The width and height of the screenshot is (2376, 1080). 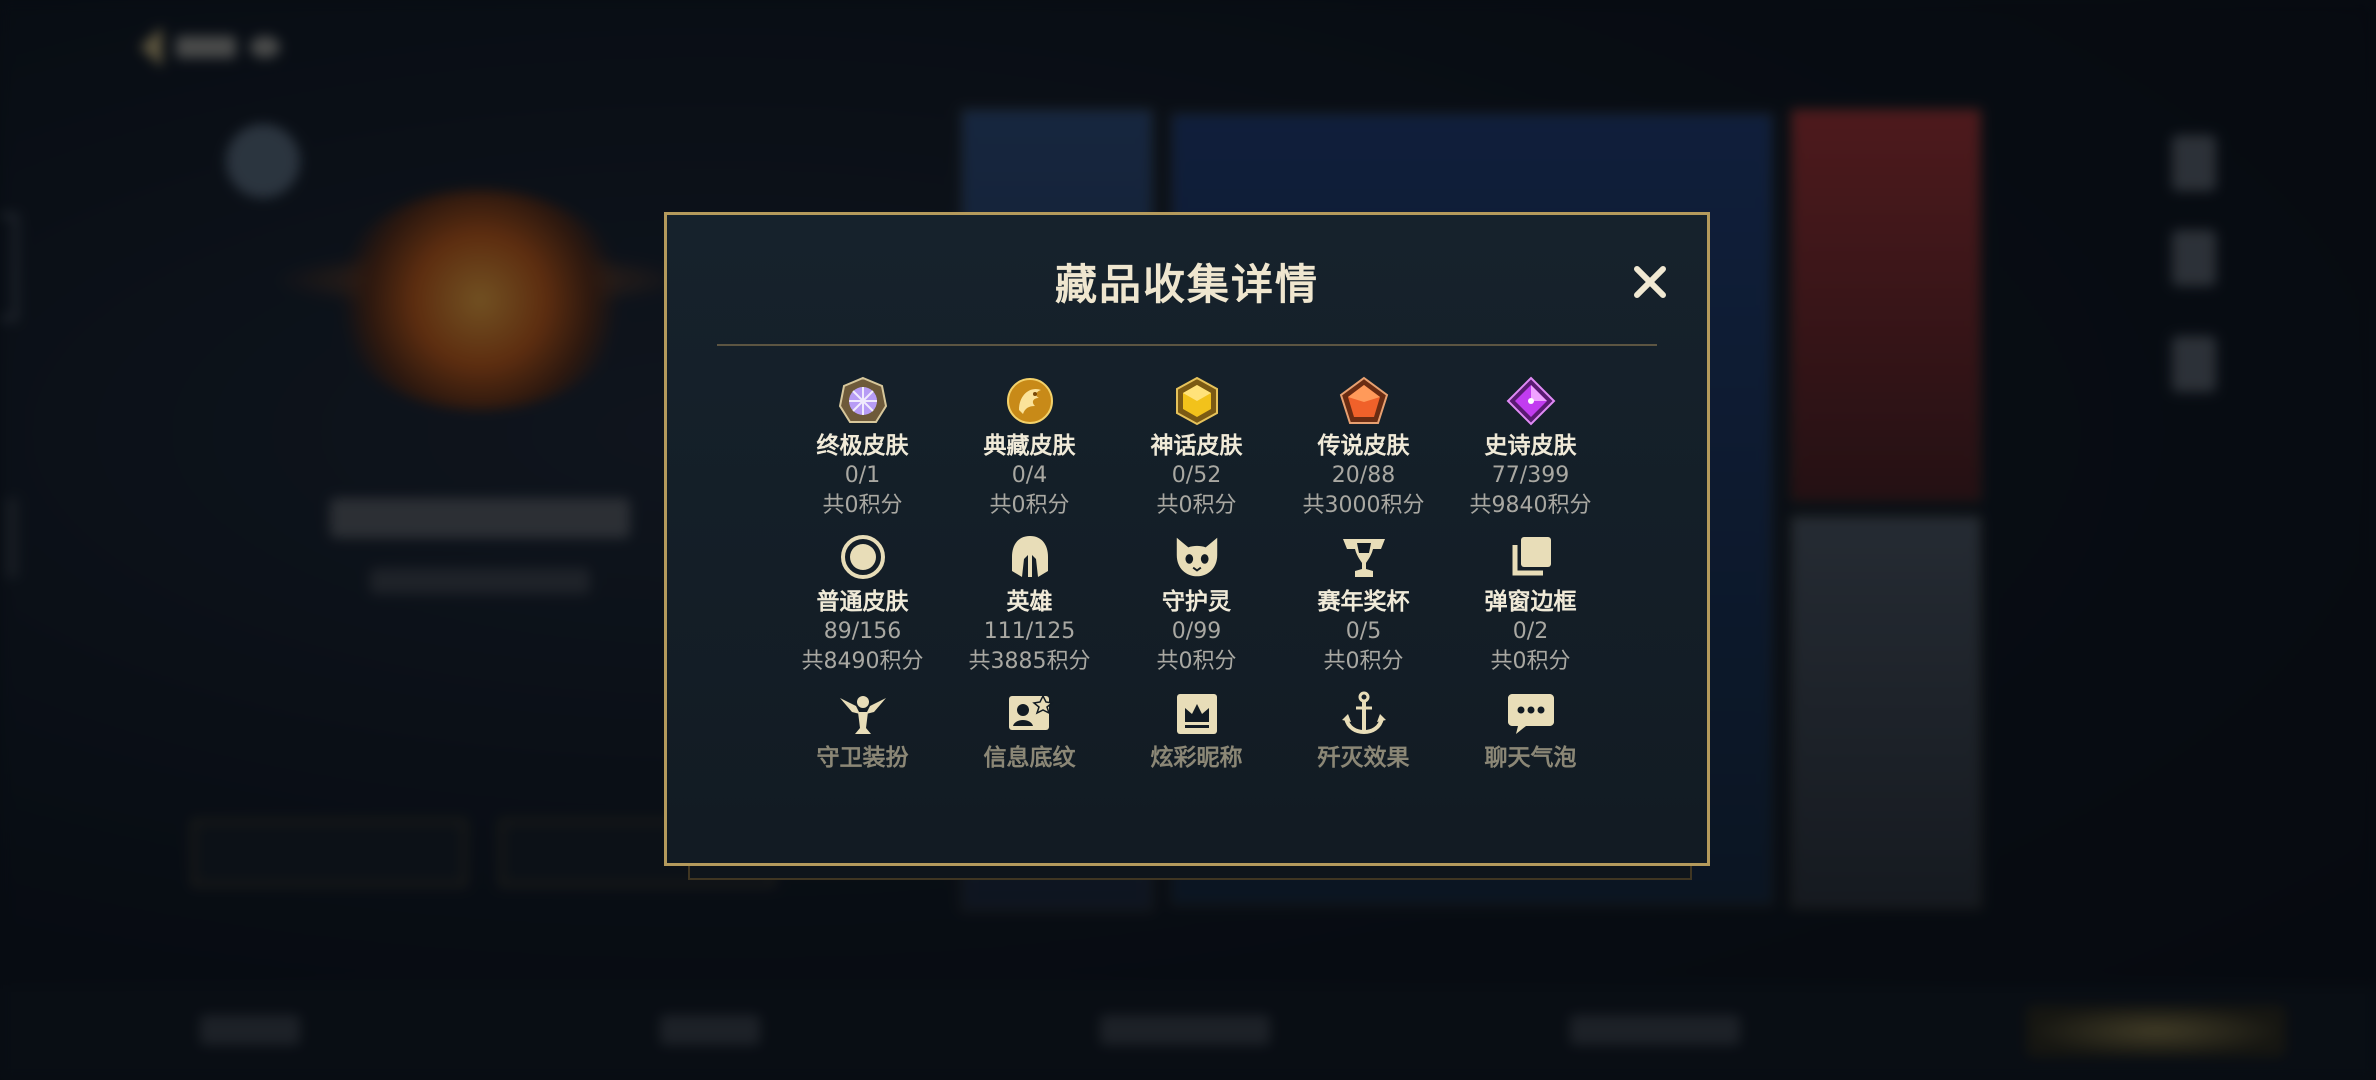 What do you see at coordinates (1531, 401) in the screenshot?
I see `epic-skin-gem-icon` at bounding box center [1531, 401].